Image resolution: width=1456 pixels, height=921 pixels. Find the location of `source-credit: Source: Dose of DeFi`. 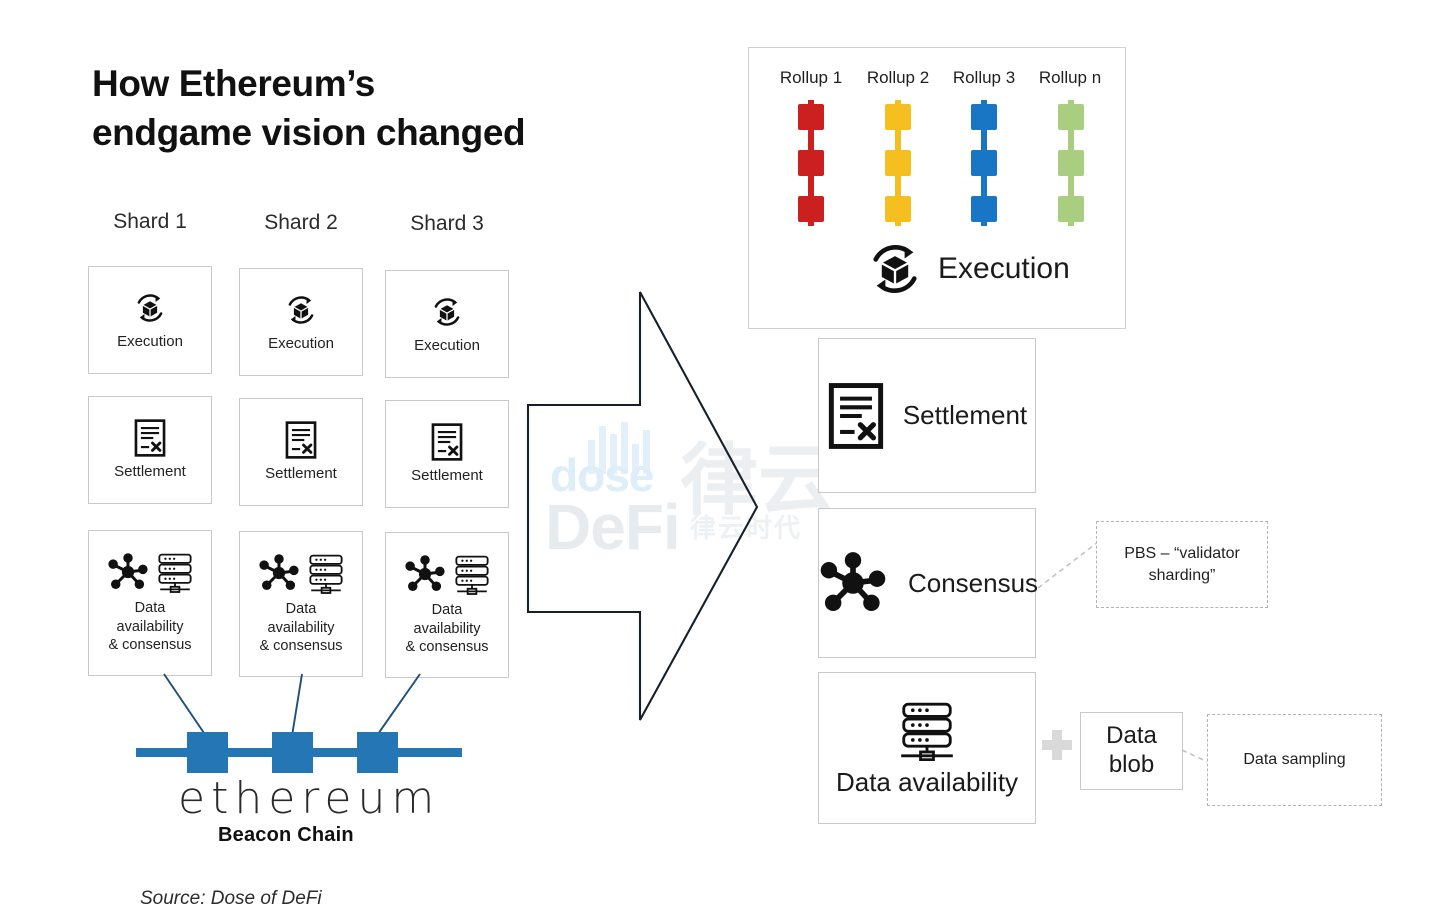

source-credit: Source: Dose of DeFi is located at coordinates (231, 898).